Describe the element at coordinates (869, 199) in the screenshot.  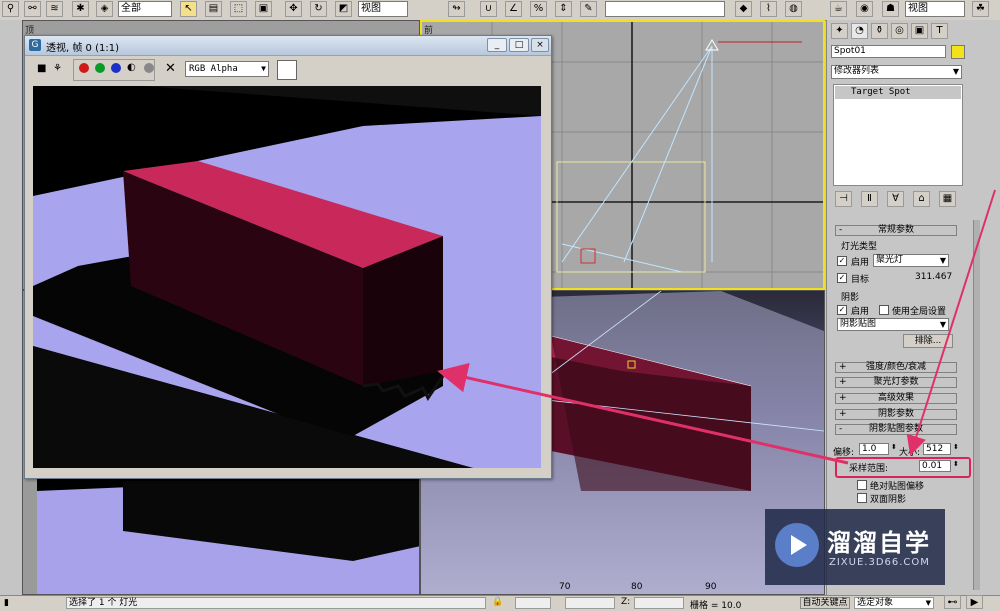
I see `show-end-result-icon: Ⅱ` at that location.